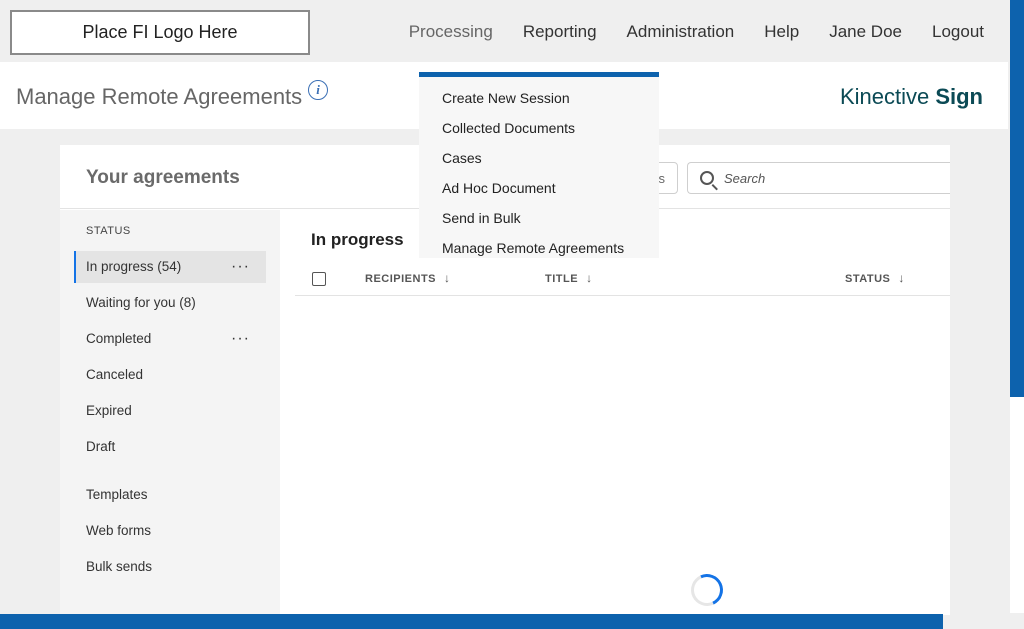 This screenshot has width=1024, height=629. I want to click on info-icon: i, so click(318, 90).